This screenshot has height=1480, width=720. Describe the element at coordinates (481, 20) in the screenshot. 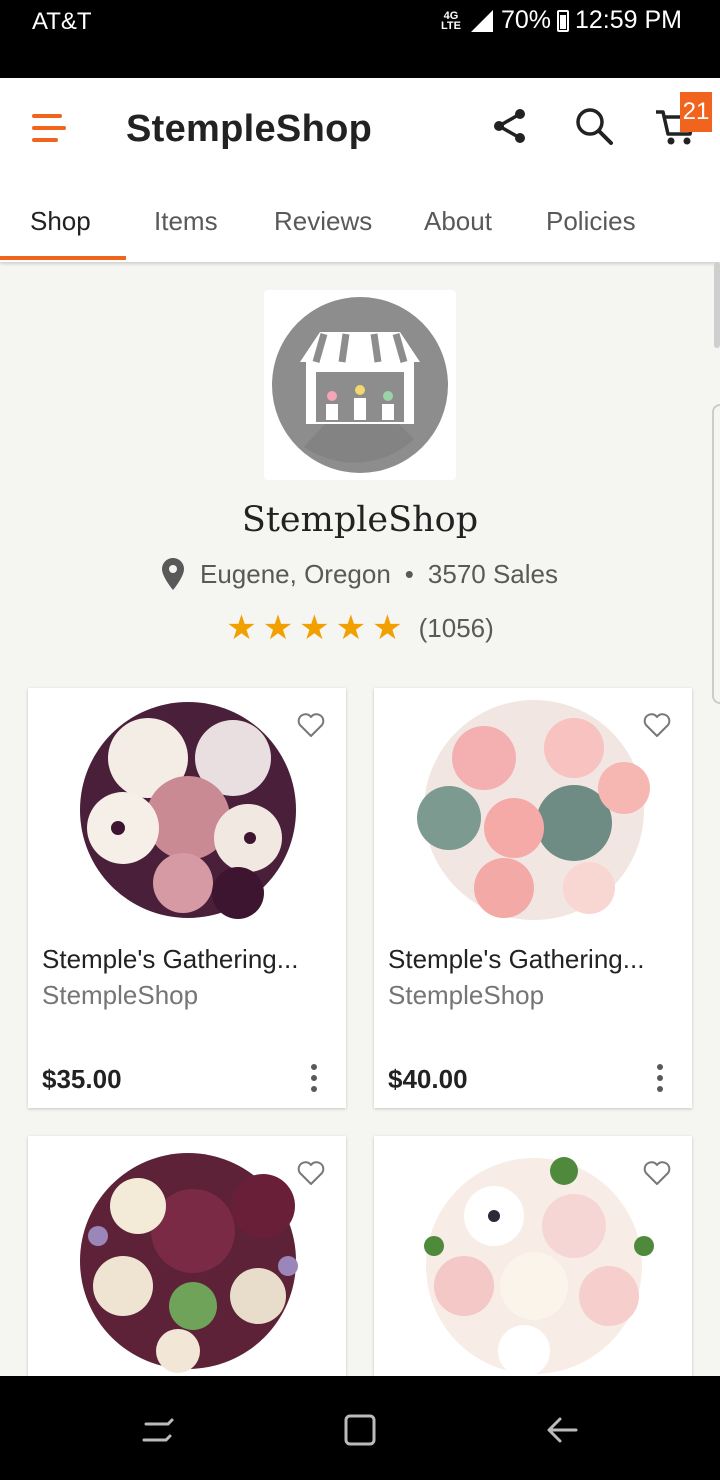

I see `signal-icon` at that location.